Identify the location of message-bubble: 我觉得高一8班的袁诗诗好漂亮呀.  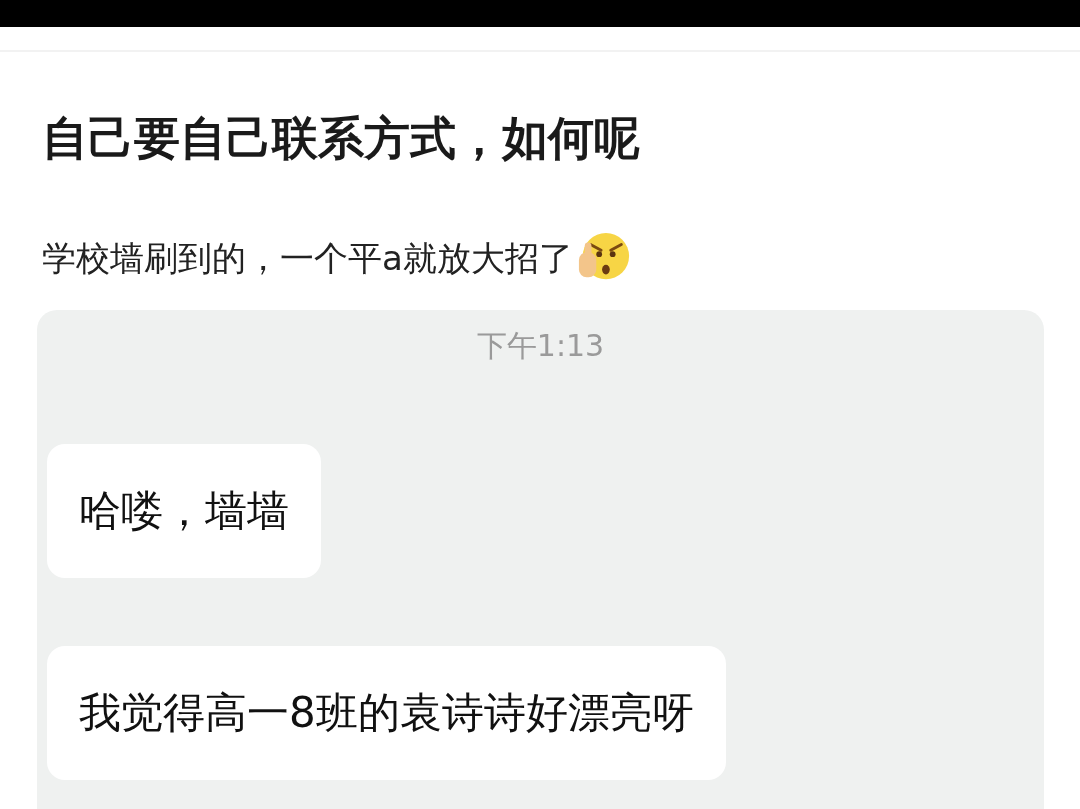
(386, 713).